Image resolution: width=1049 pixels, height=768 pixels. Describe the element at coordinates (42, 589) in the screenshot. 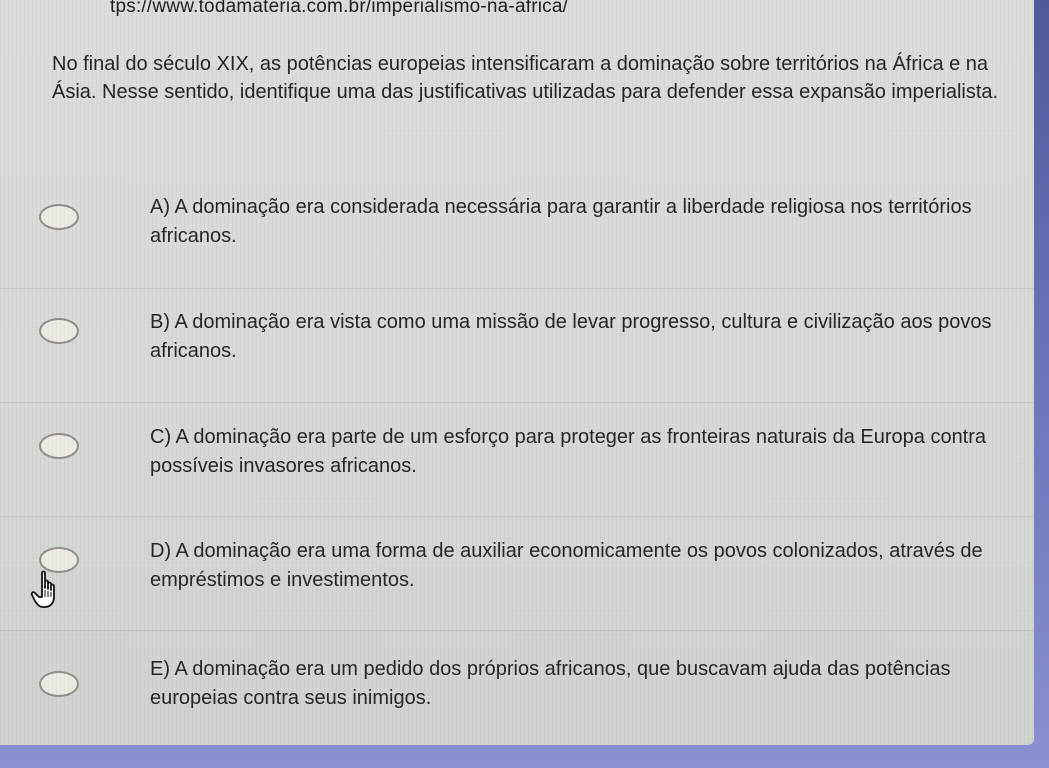

I see `hand-pointer-icon` at that location.